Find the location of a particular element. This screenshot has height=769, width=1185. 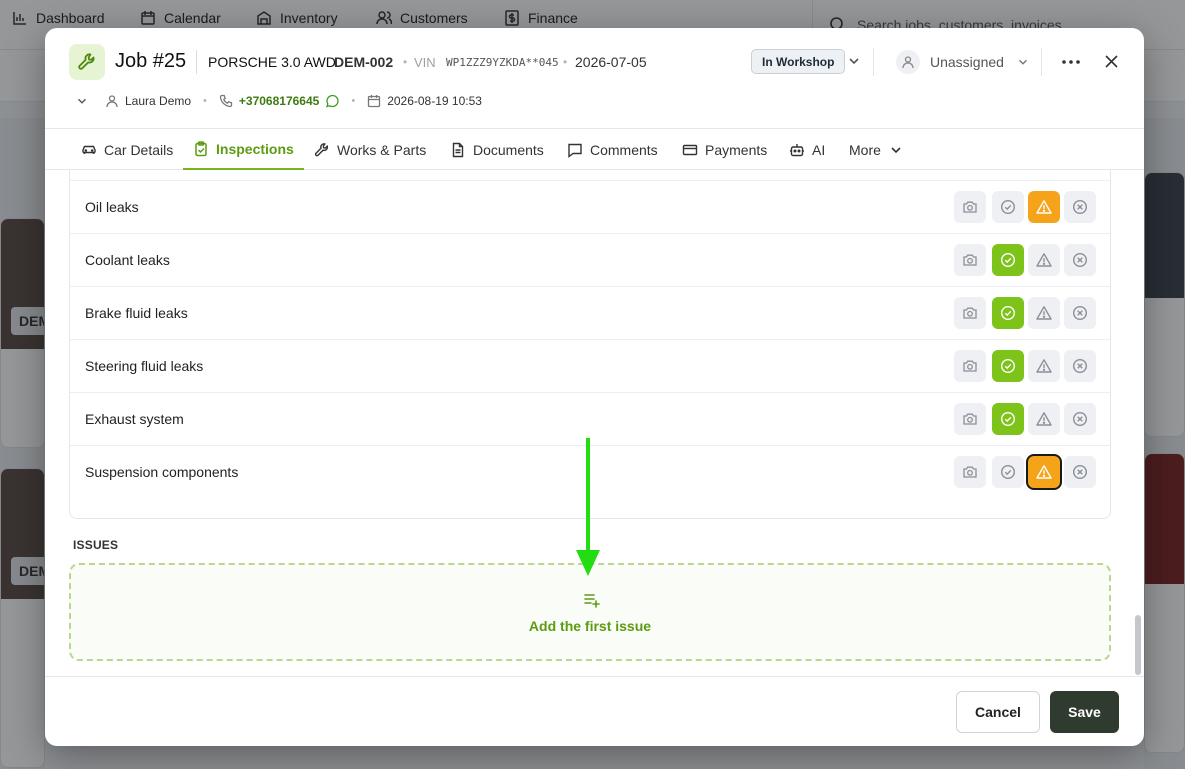

tab-more: More is located at coordinates (876, 149).